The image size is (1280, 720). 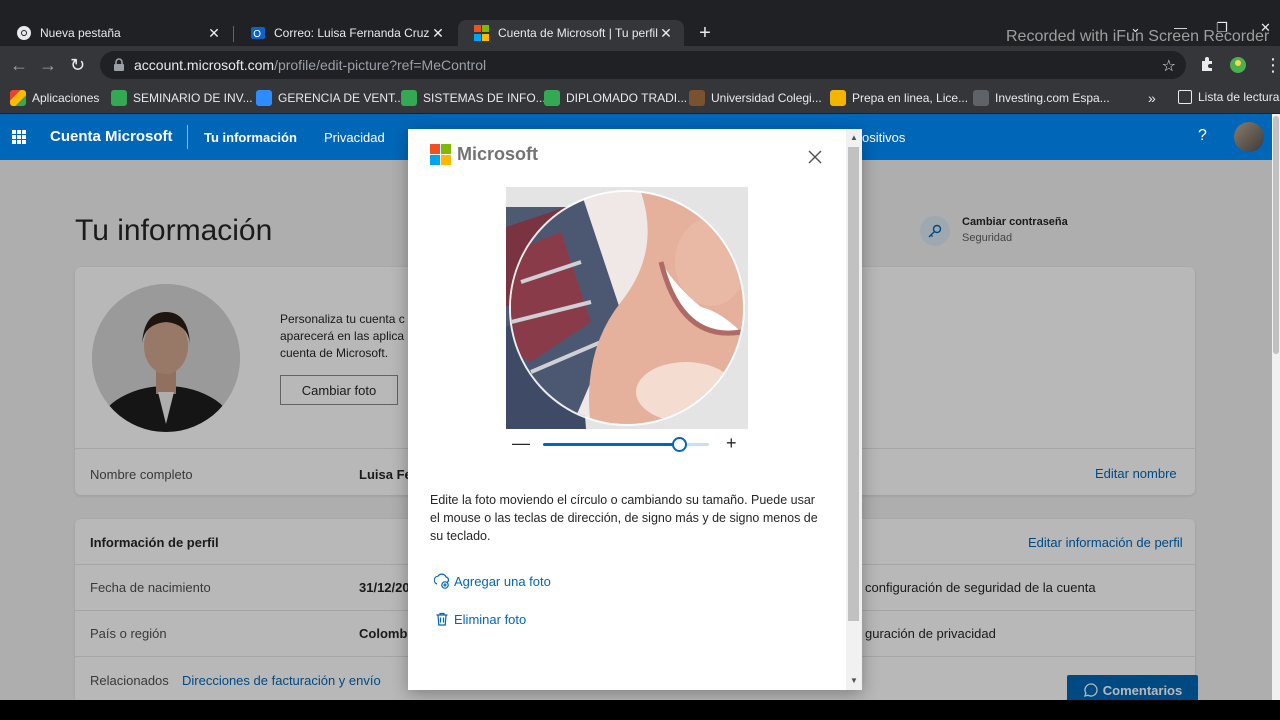 What do you see at coordinates (705, 33) in the screenshot?
I see `new-tab-button: +` at bounding box center [705, 33].